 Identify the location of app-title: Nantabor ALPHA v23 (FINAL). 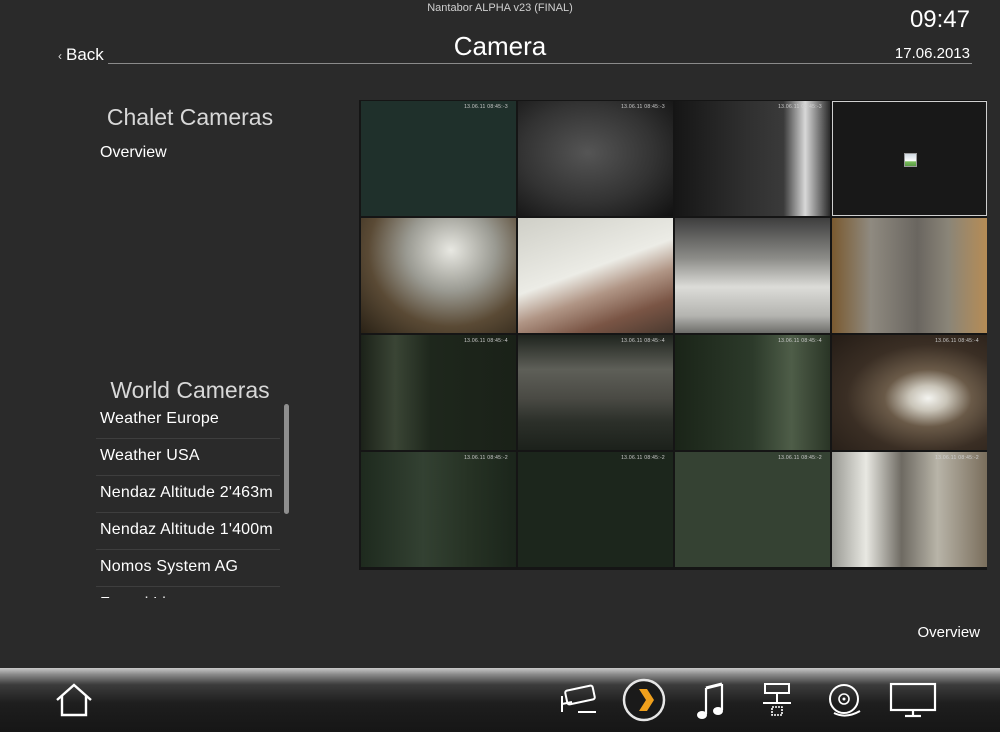
(500, 8).